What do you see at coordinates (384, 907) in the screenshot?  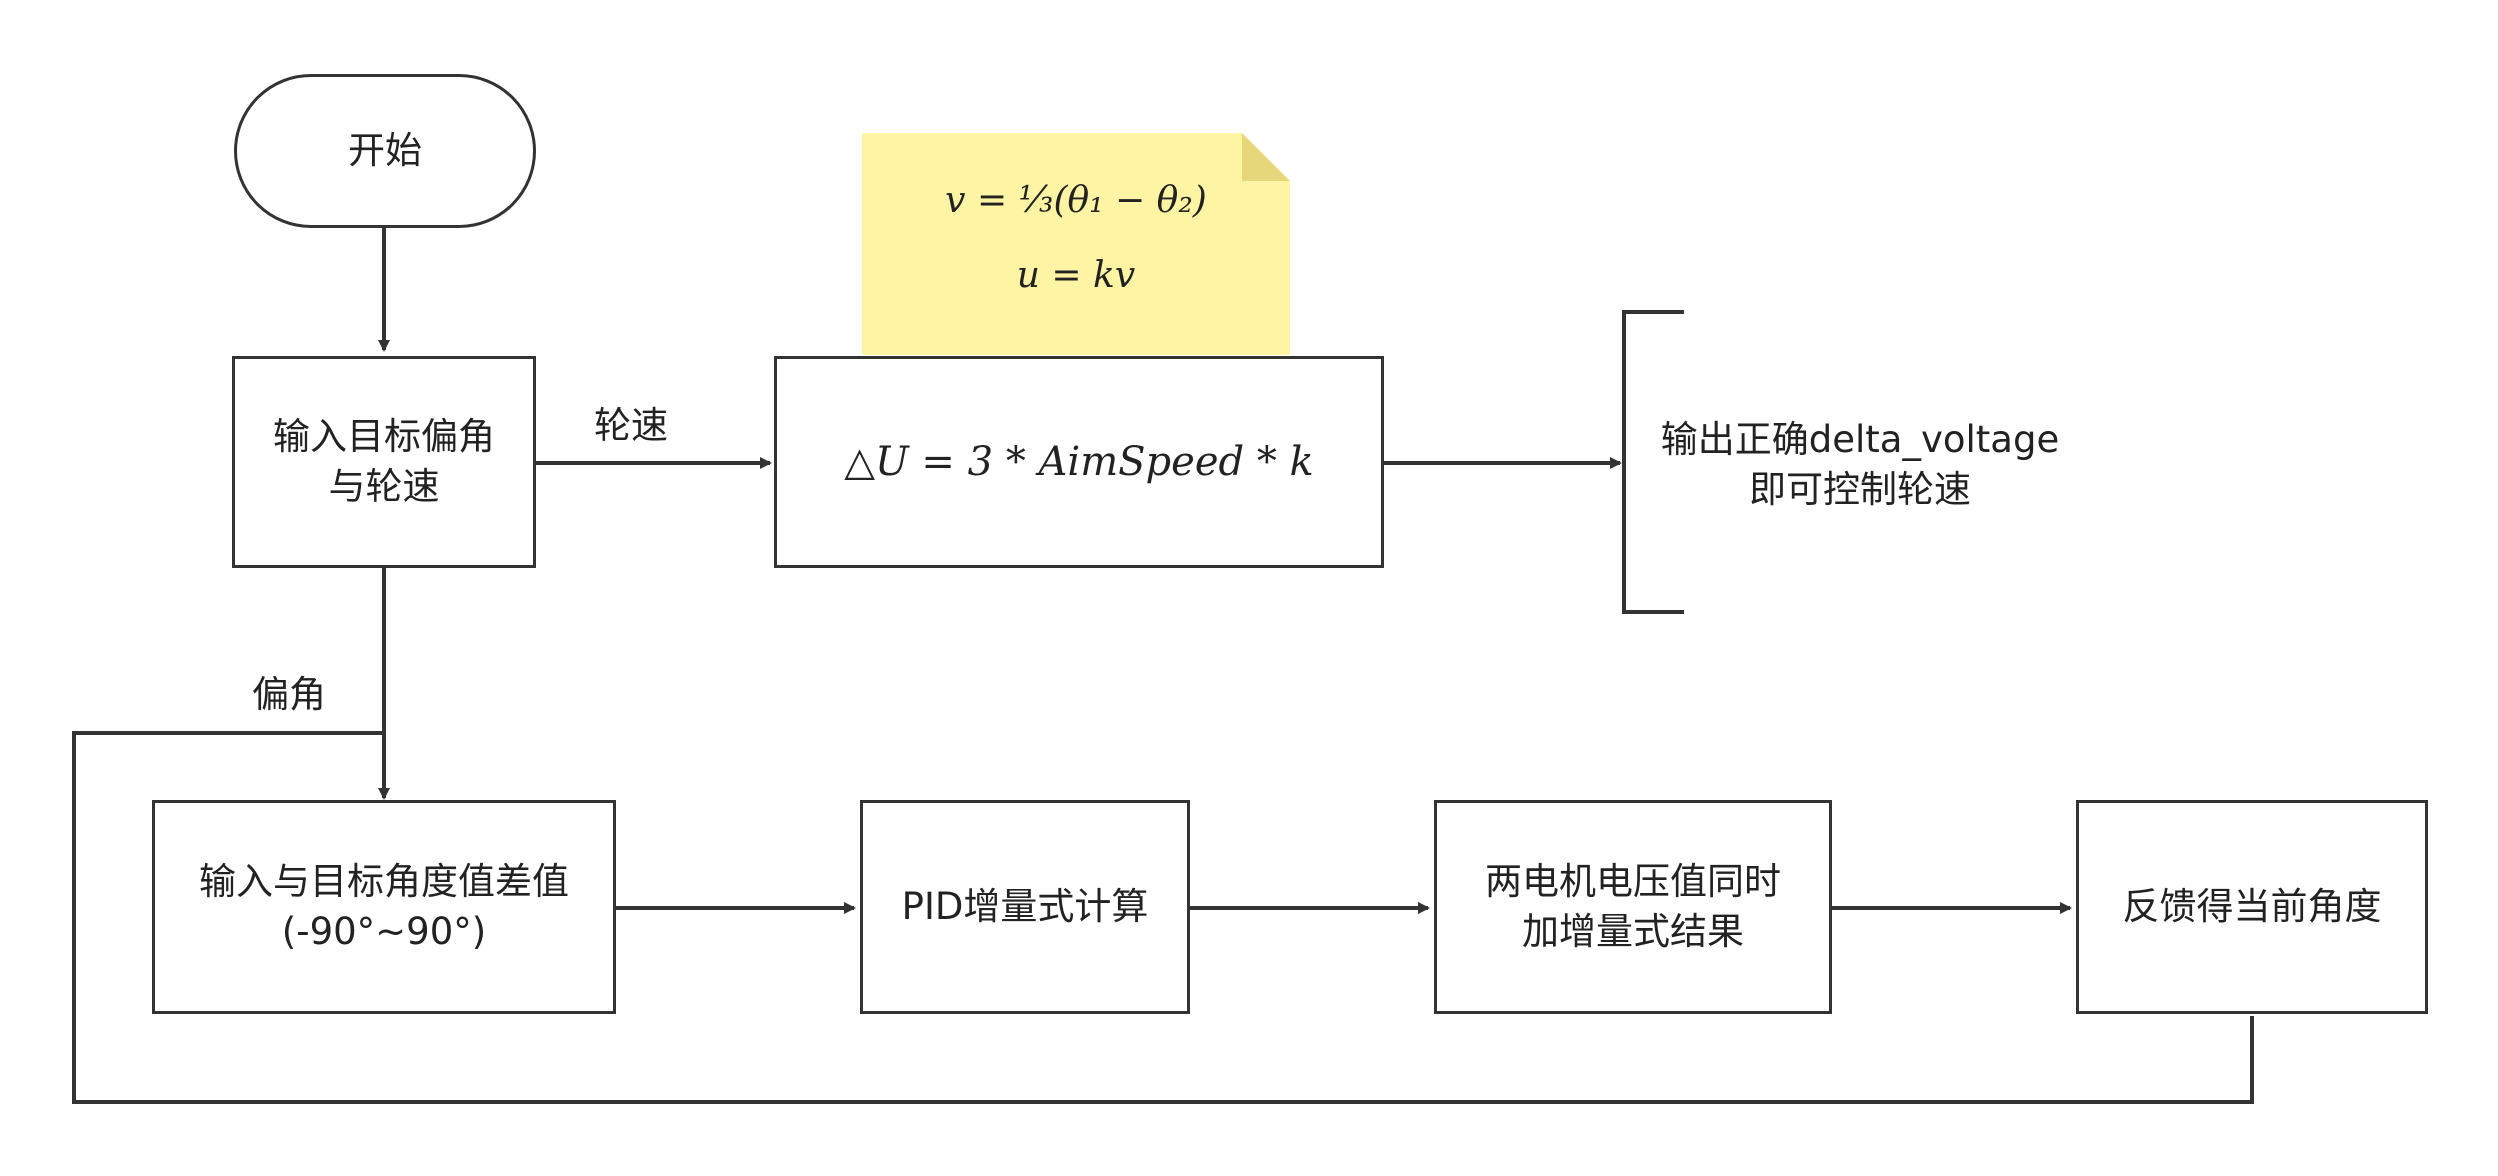 I see `input-diff-node: 输入与目标角度值差值 (-90°~90°)` at bounding box center [384, 907].